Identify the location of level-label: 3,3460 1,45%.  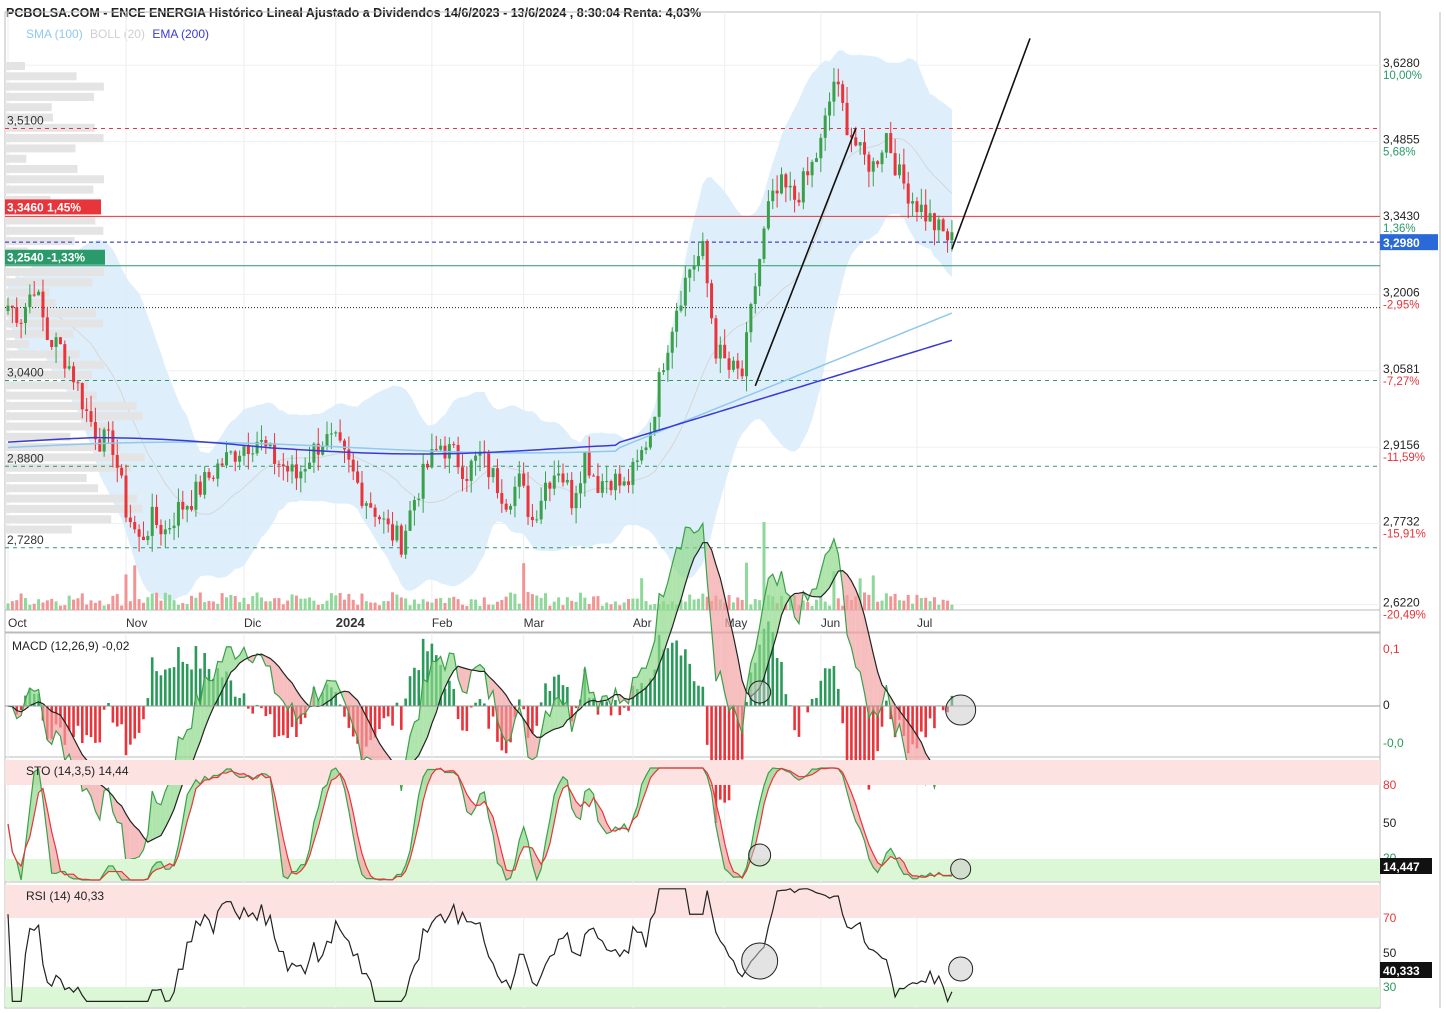
(44, 207).